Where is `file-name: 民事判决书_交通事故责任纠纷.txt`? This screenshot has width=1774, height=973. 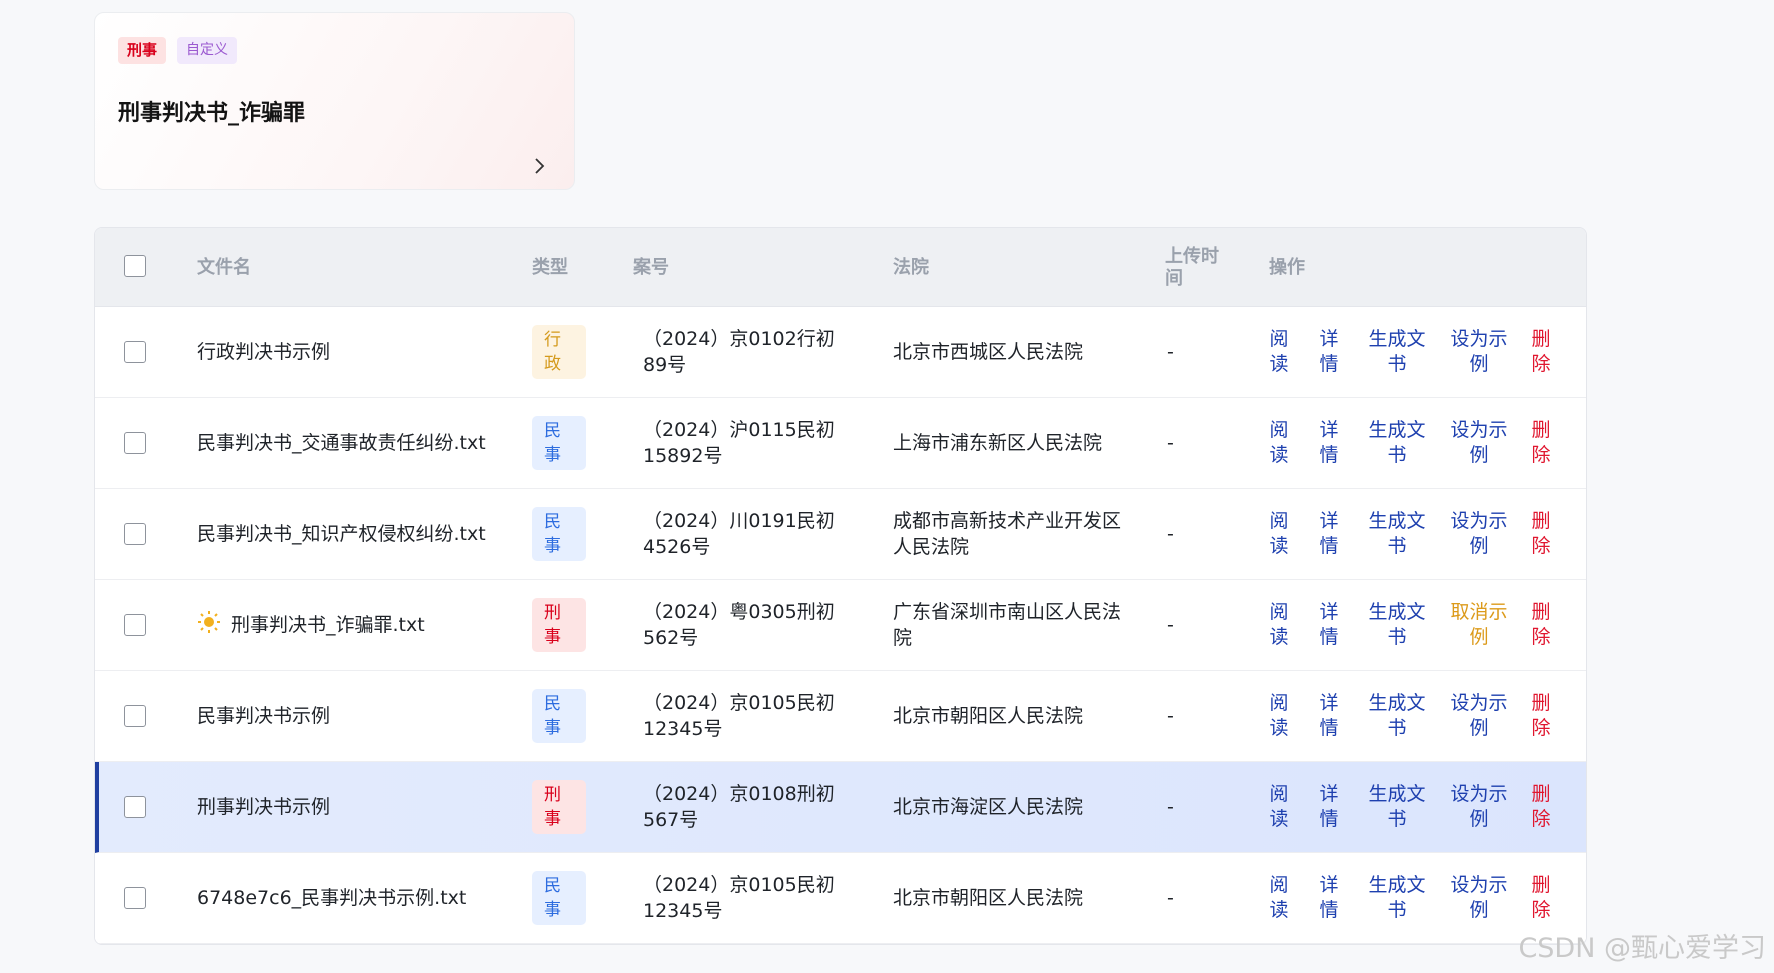 file-name: 民事判决书_交通事故责任纠纷.txt is located at coordinates (341, 443).